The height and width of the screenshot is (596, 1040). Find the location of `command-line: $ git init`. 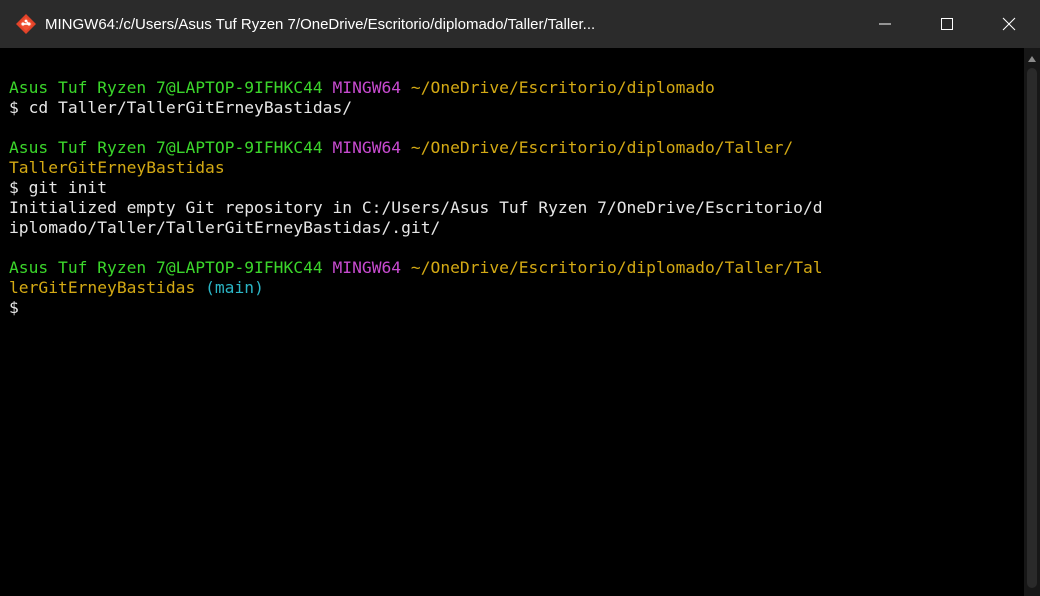

command-line: $ git init is located at coordinates (58, 187).